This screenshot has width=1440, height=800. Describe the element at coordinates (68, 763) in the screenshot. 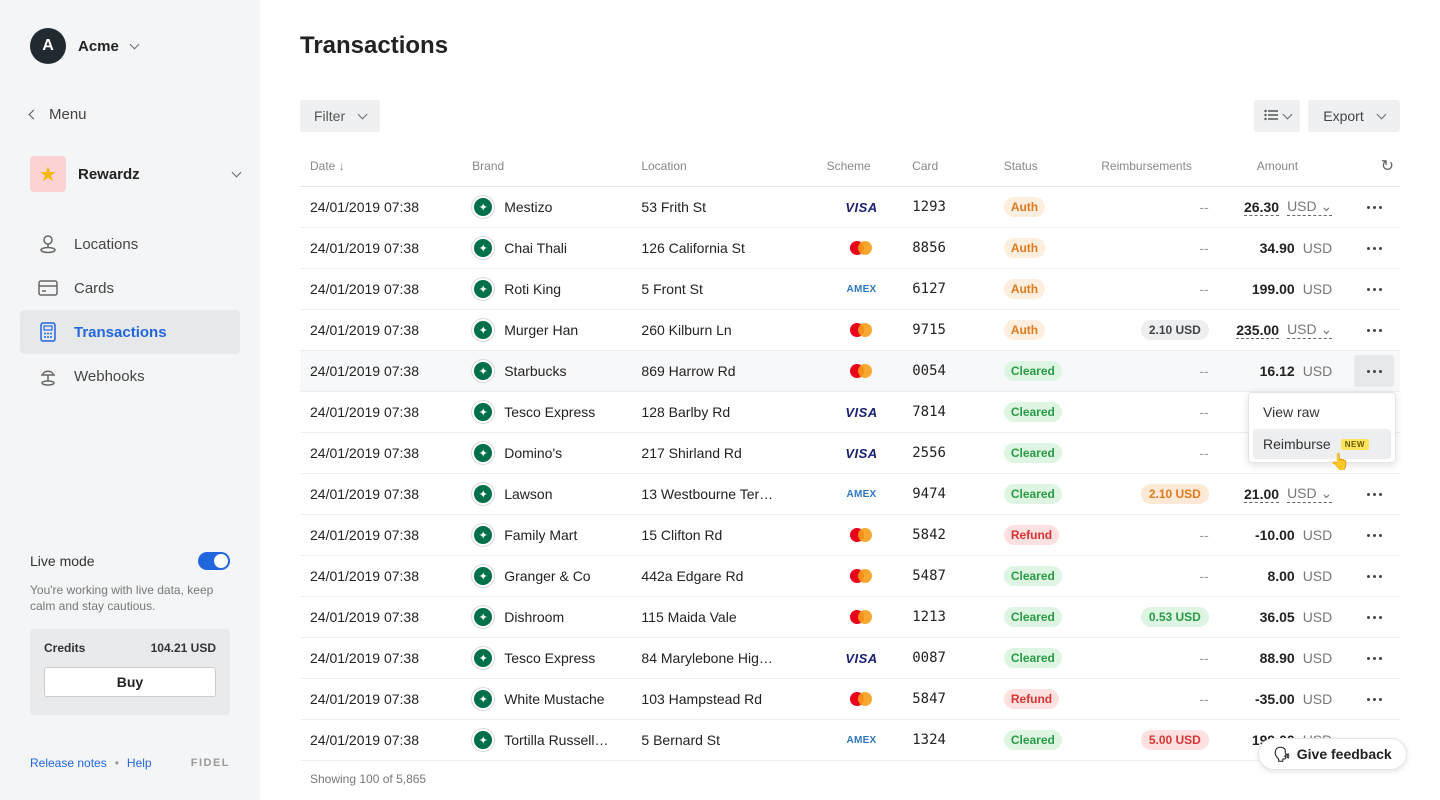

I see `release-notes-link: Release notes` at that location.